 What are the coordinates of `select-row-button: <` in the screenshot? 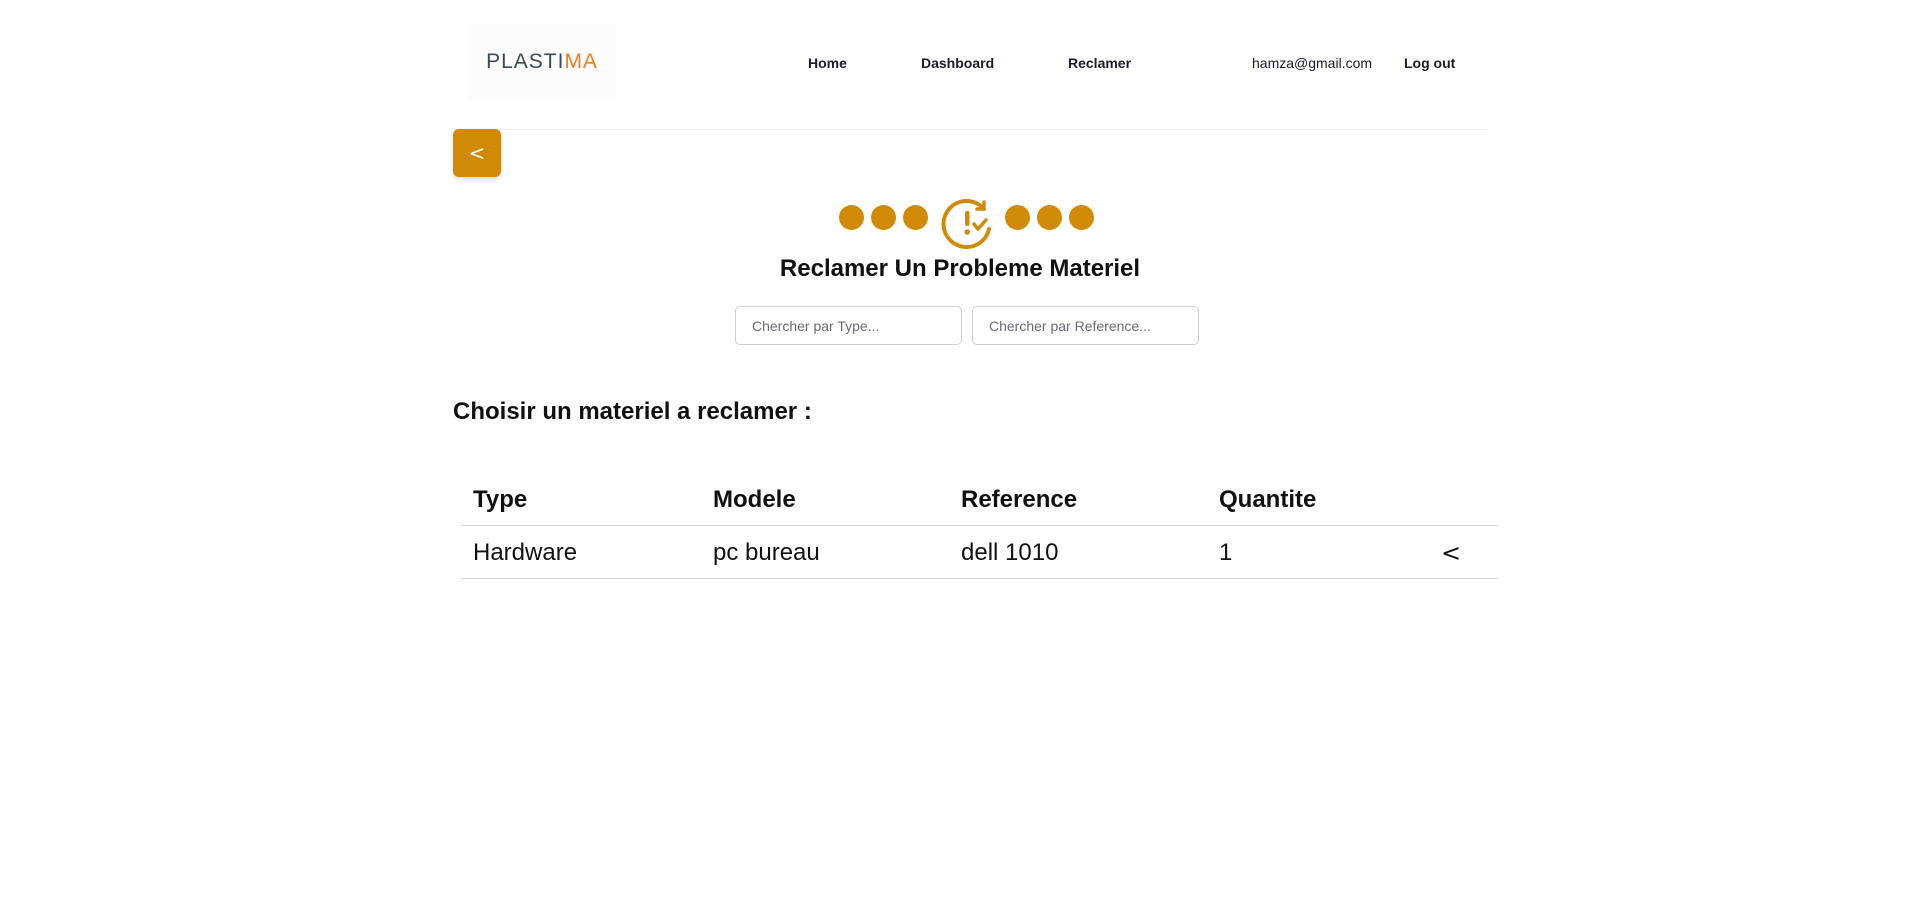 It's located at (1451, 552).